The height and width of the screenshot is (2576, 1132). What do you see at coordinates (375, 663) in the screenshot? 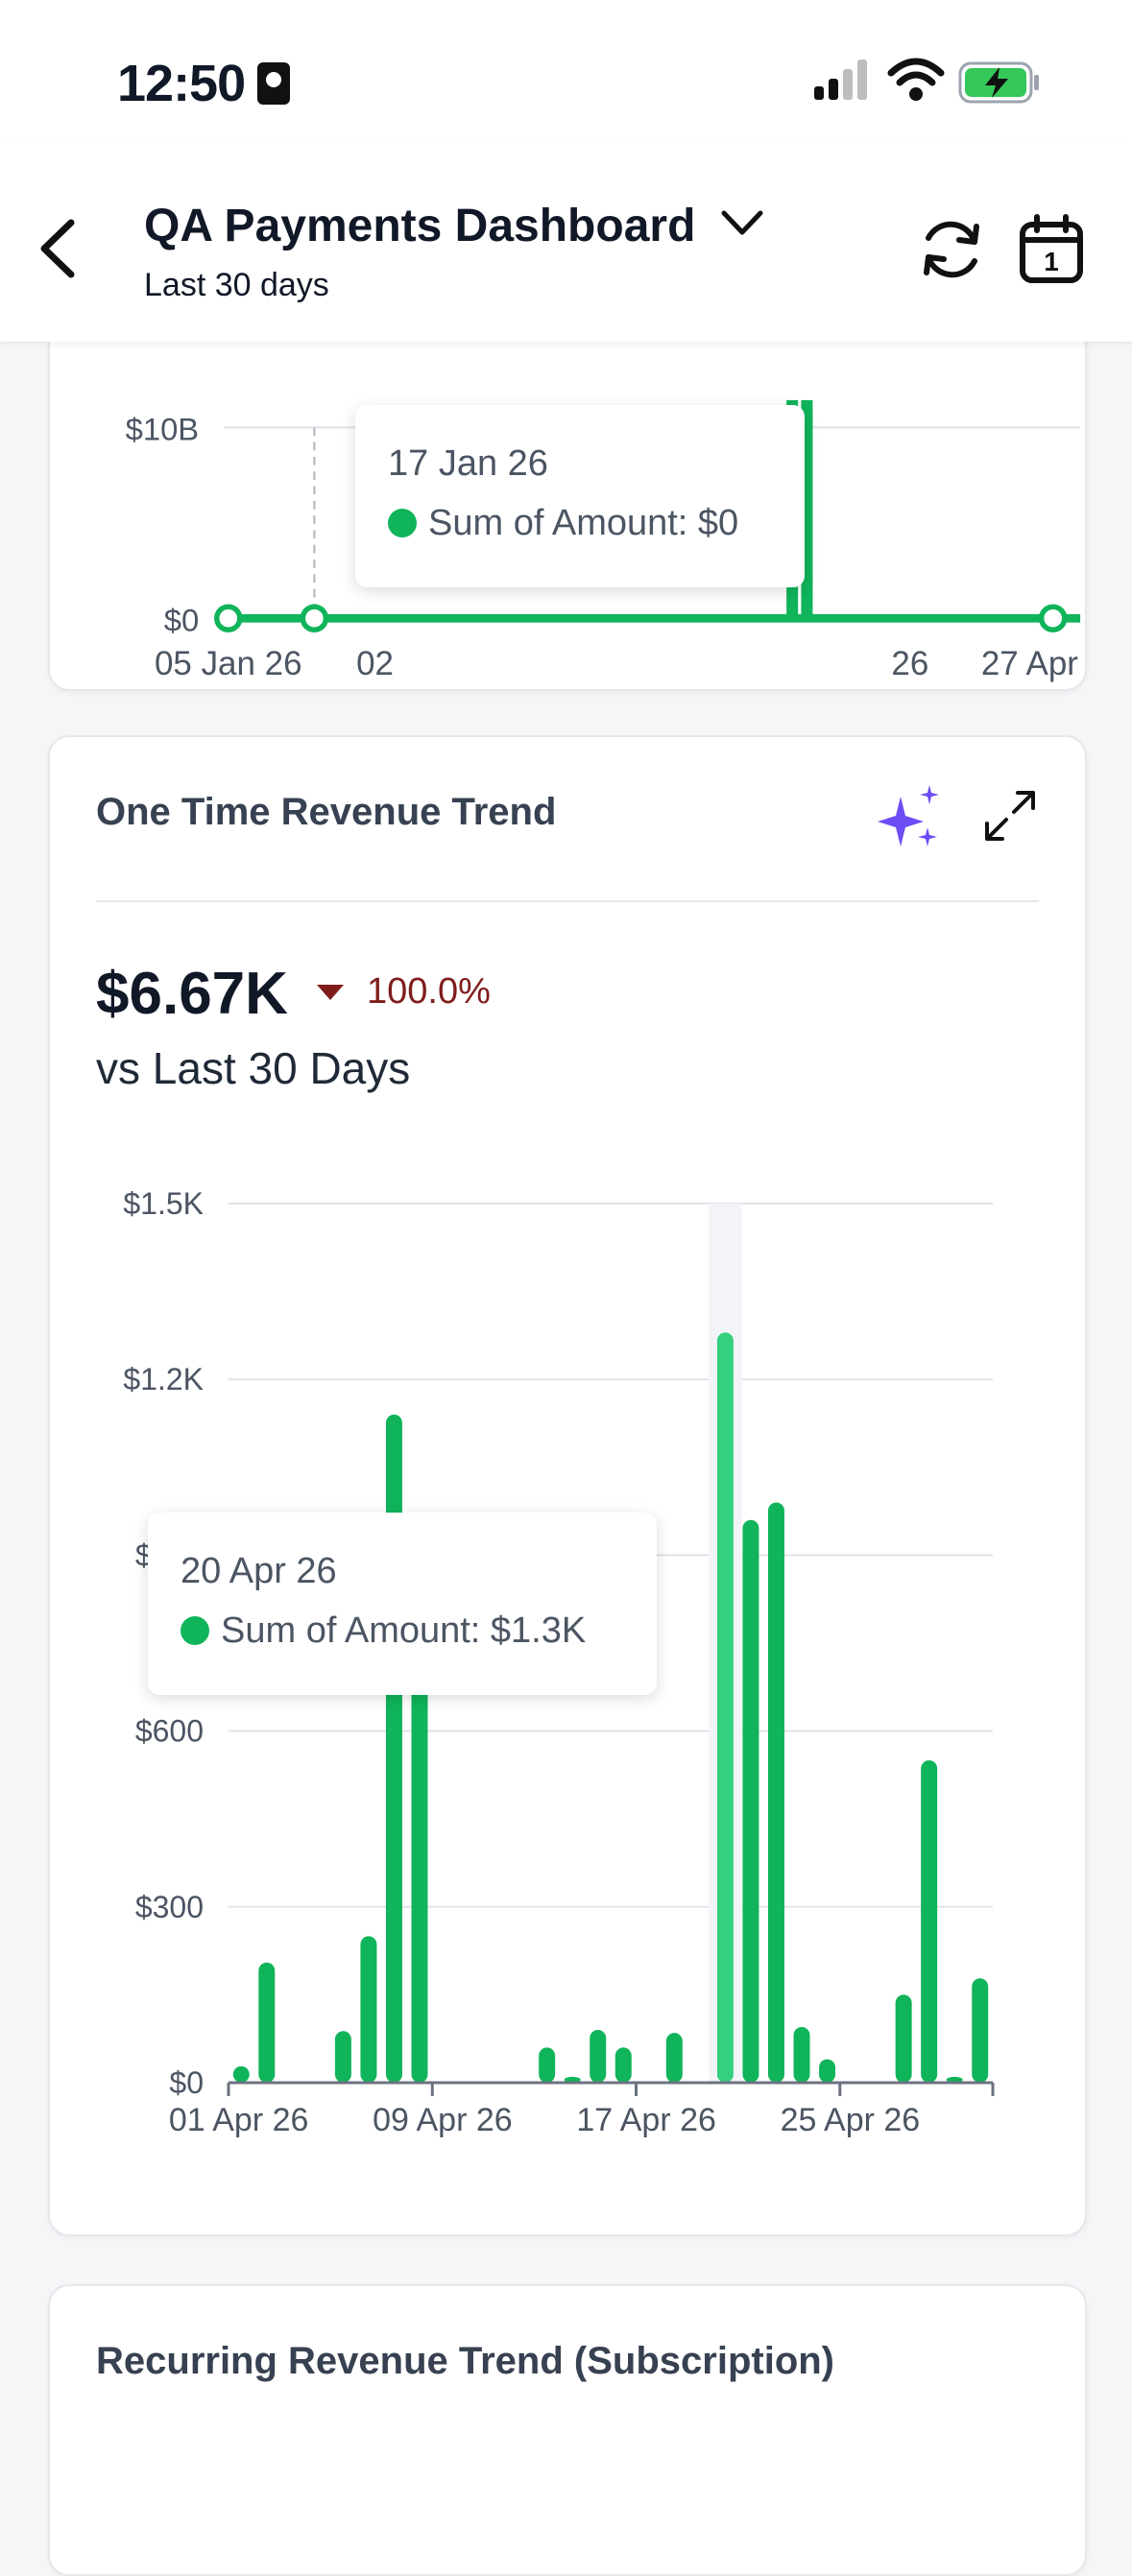
I see `x-tick-label: 02` at bounding box center [375, 663].